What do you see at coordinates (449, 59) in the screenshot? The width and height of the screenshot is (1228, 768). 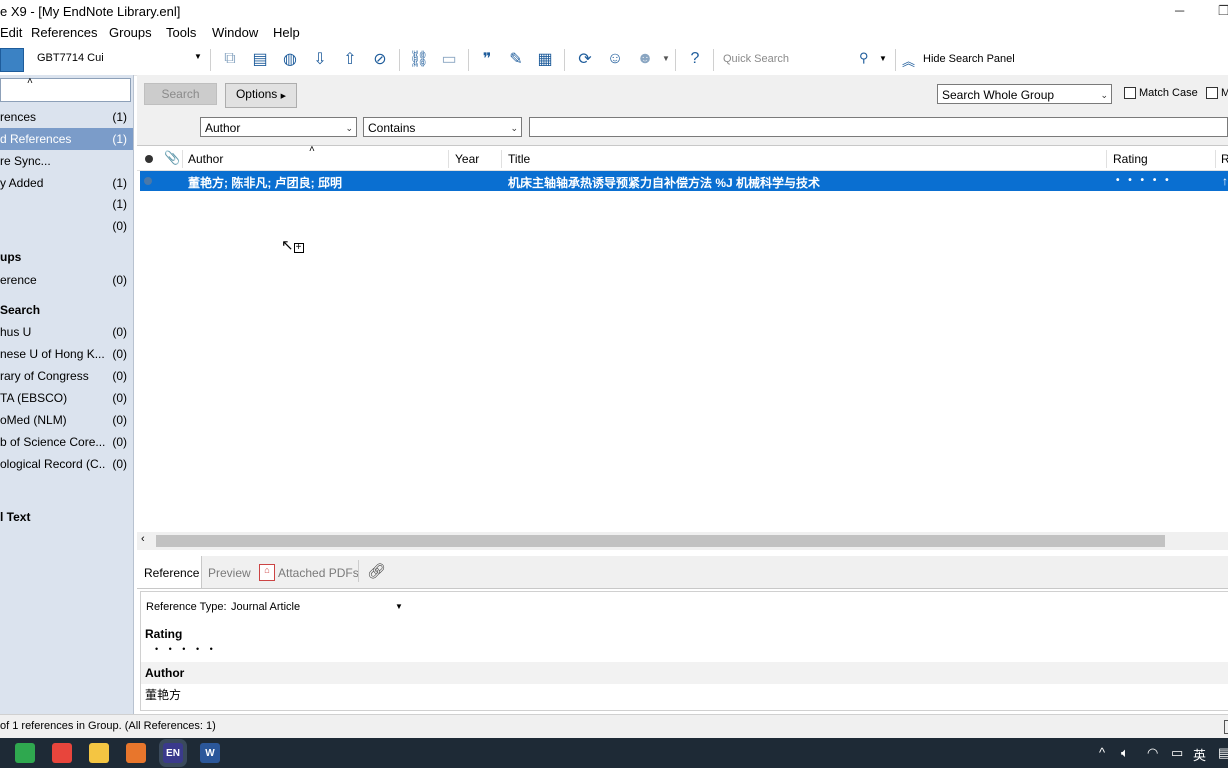 I see `open-file-icon: ▭` at bounding box center [449, 59].